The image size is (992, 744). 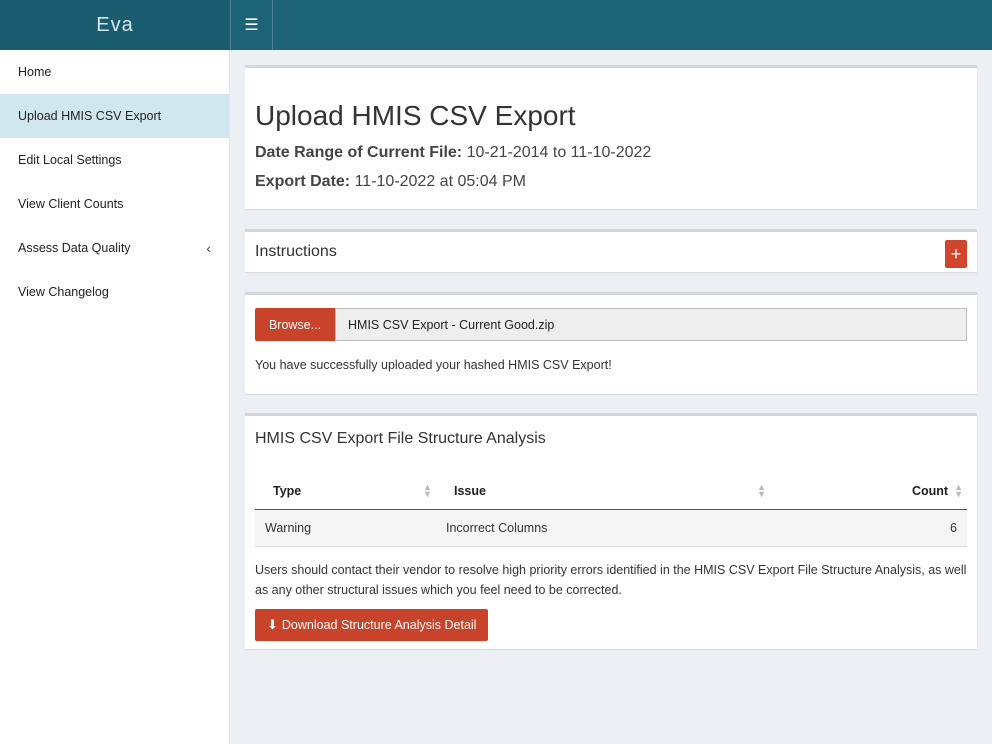 What do you see at coordinates (272, 624) in the screenshot?
I see `download-icon: ⬇` at bounding box center [272, 624].